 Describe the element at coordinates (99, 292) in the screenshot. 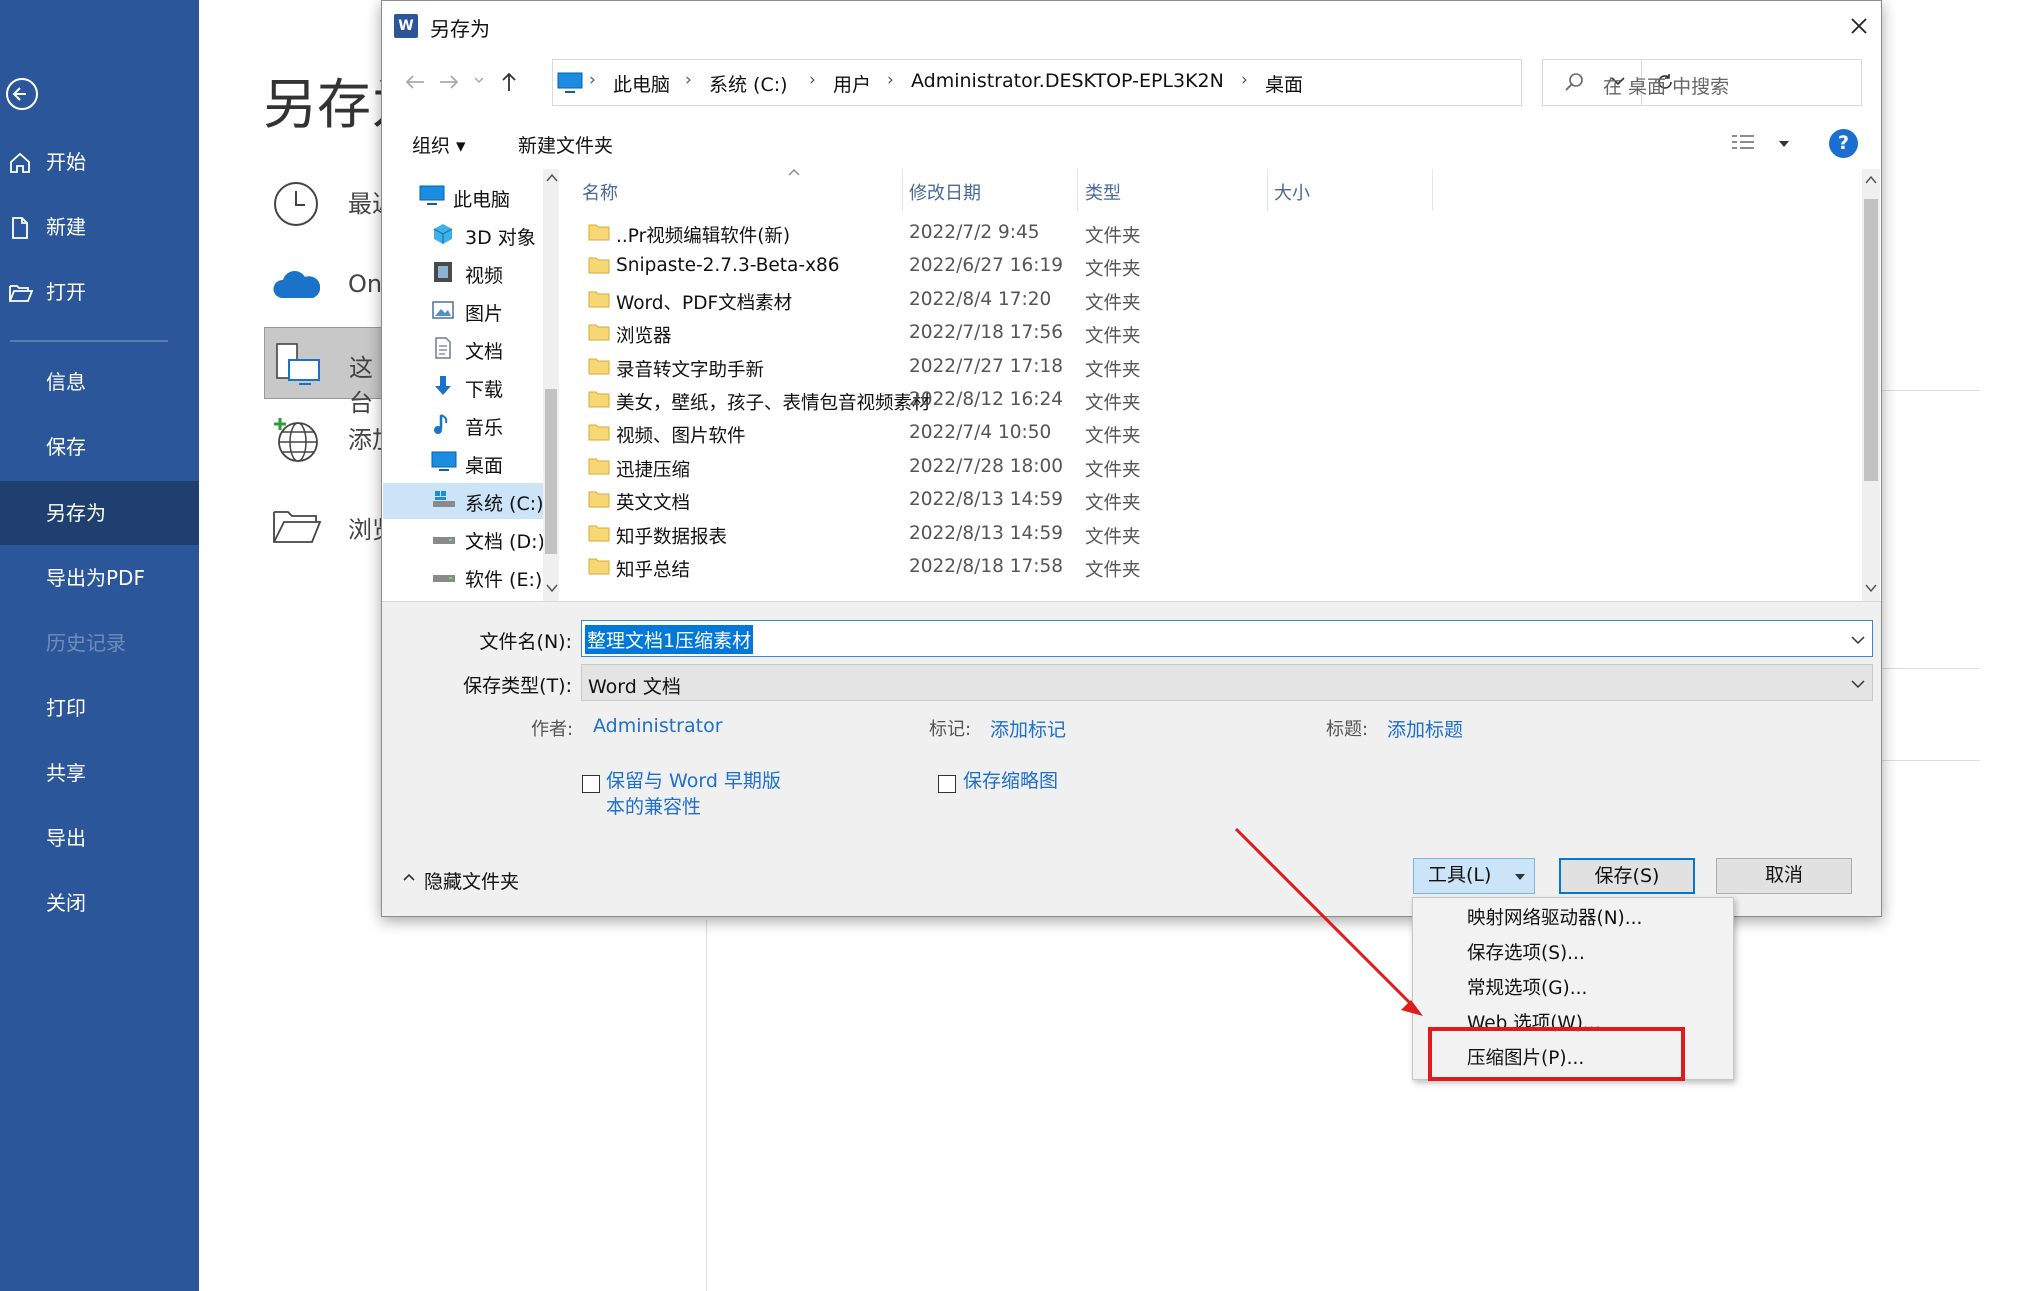

I see `nav-open: 打开` at that location.